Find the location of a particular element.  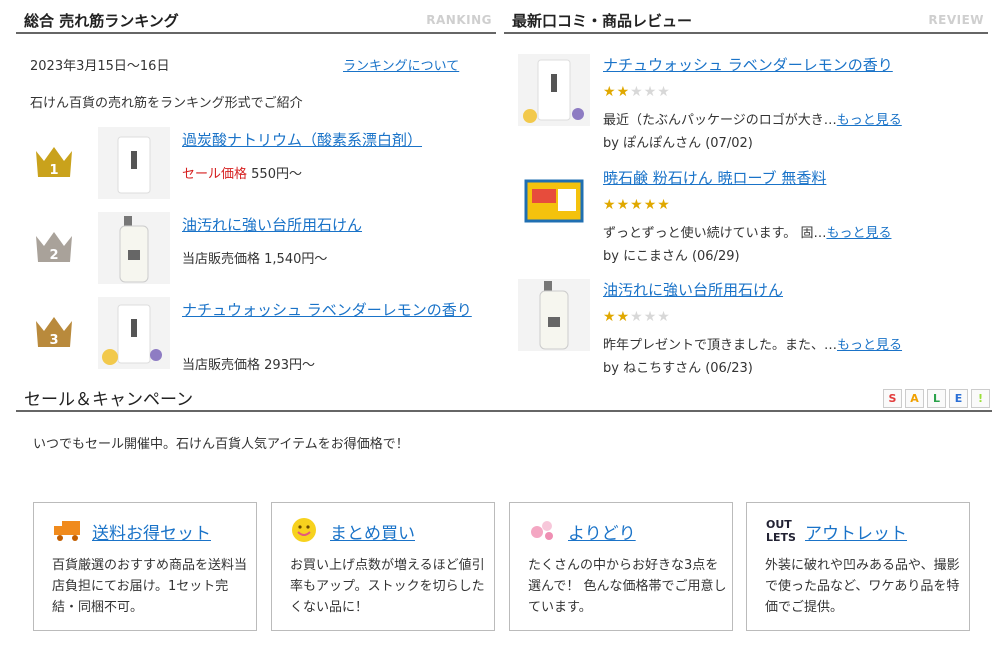

sale-badge: ! is located at coordinates (980, 398).